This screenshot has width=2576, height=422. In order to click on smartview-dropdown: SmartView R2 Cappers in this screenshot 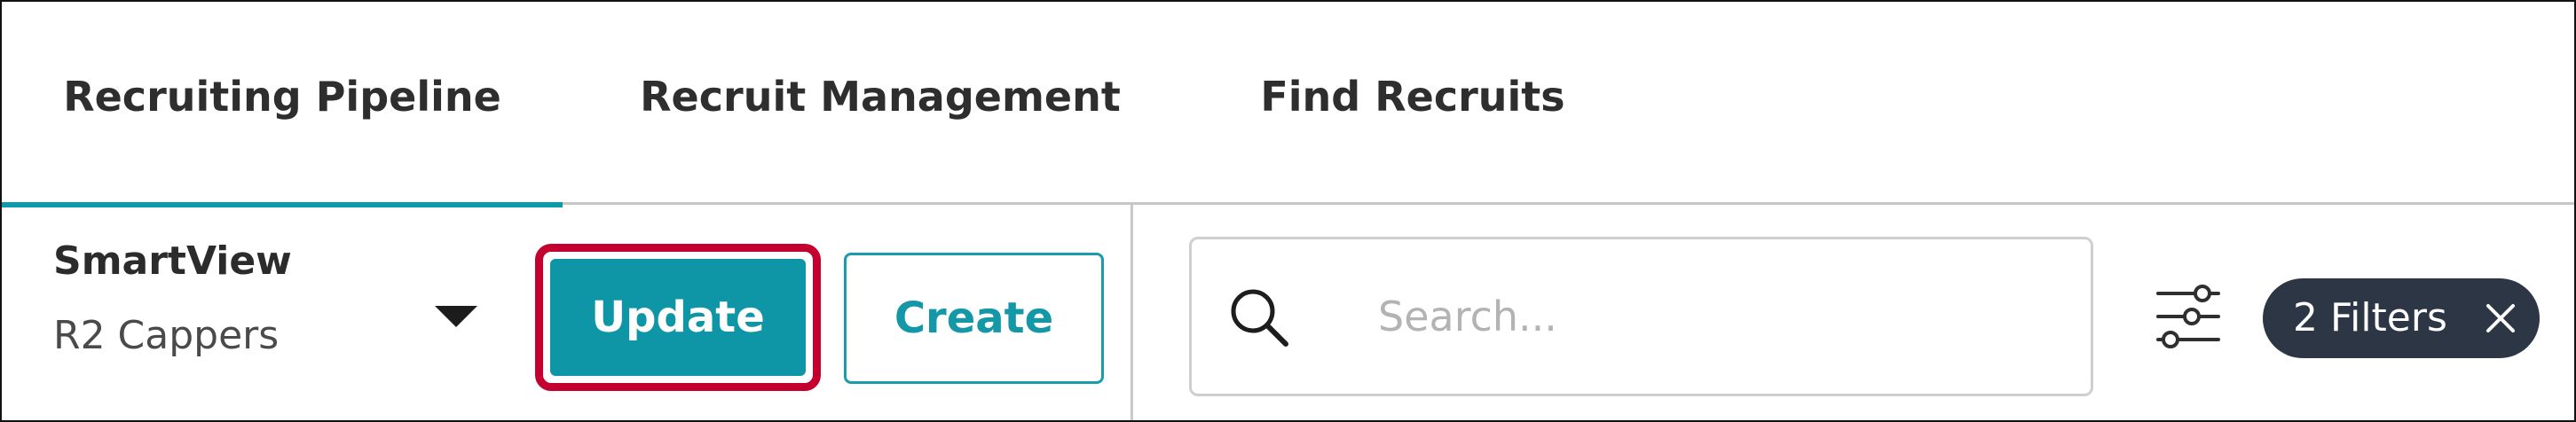, I will do `click(275, 313)`.